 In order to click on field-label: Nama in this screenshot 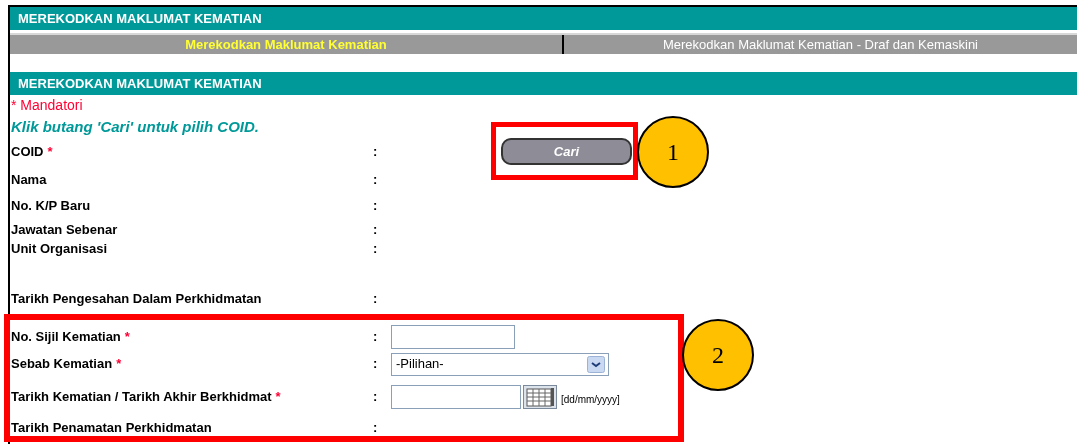, I will do `click(29, 179)`.